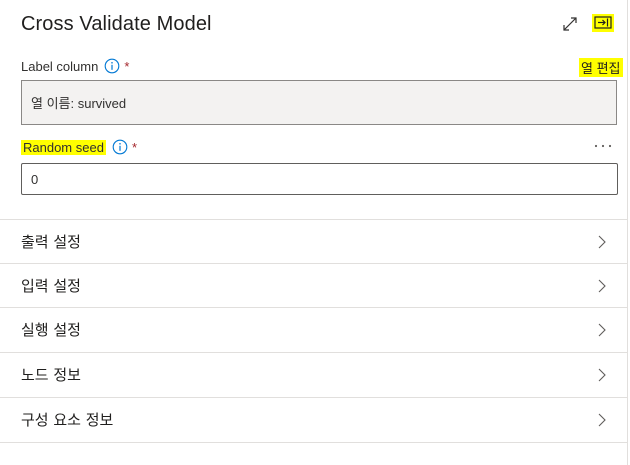  I want to click on more-options-icon, so click(603, 146).